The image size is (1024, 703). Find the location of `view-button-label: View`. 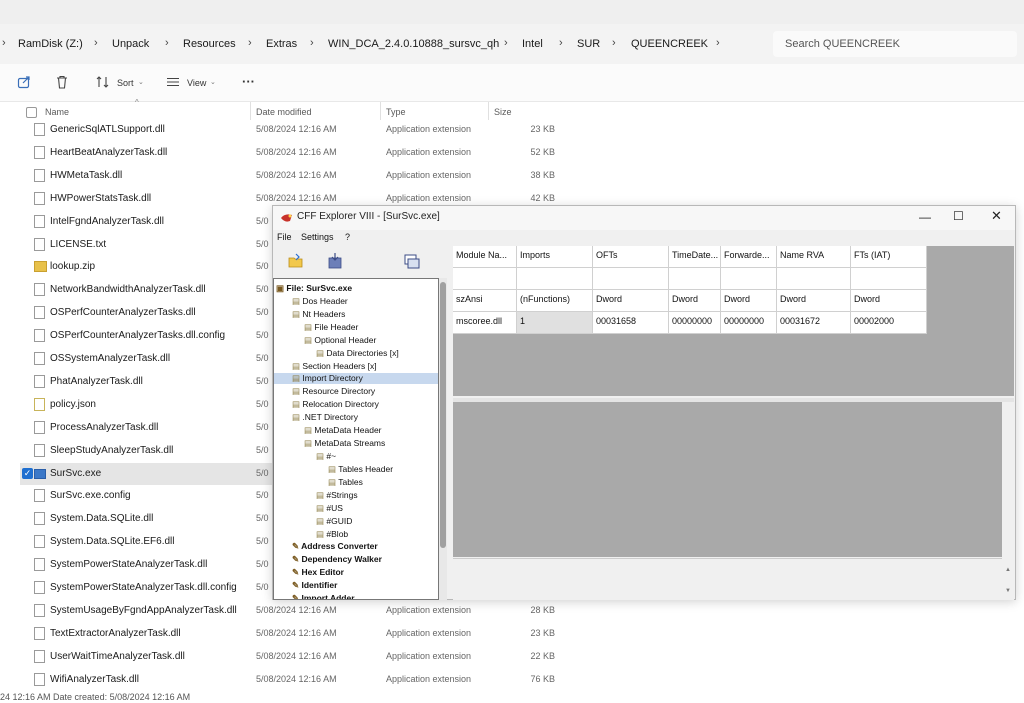

view-button-label: View is located at coordinates (196, 83).